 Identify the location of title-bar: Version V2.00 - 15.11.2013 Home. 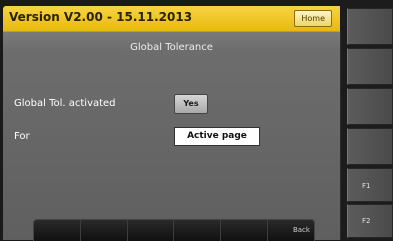
(171, 18).